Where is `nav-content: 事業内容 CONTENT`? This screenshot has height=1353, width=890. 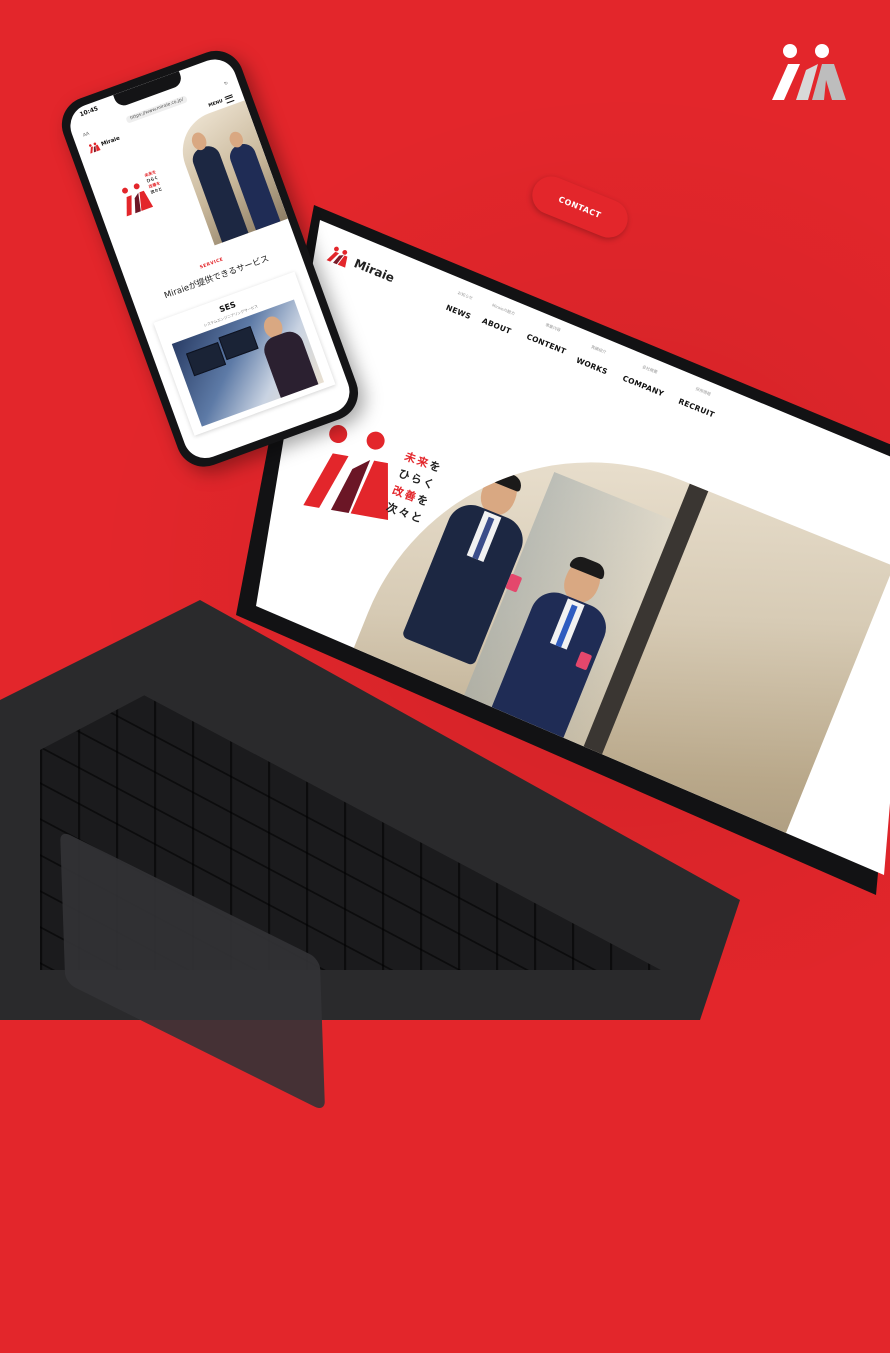
nav-content: 事業内容 CONTENT is located at coordinates (548, 337).